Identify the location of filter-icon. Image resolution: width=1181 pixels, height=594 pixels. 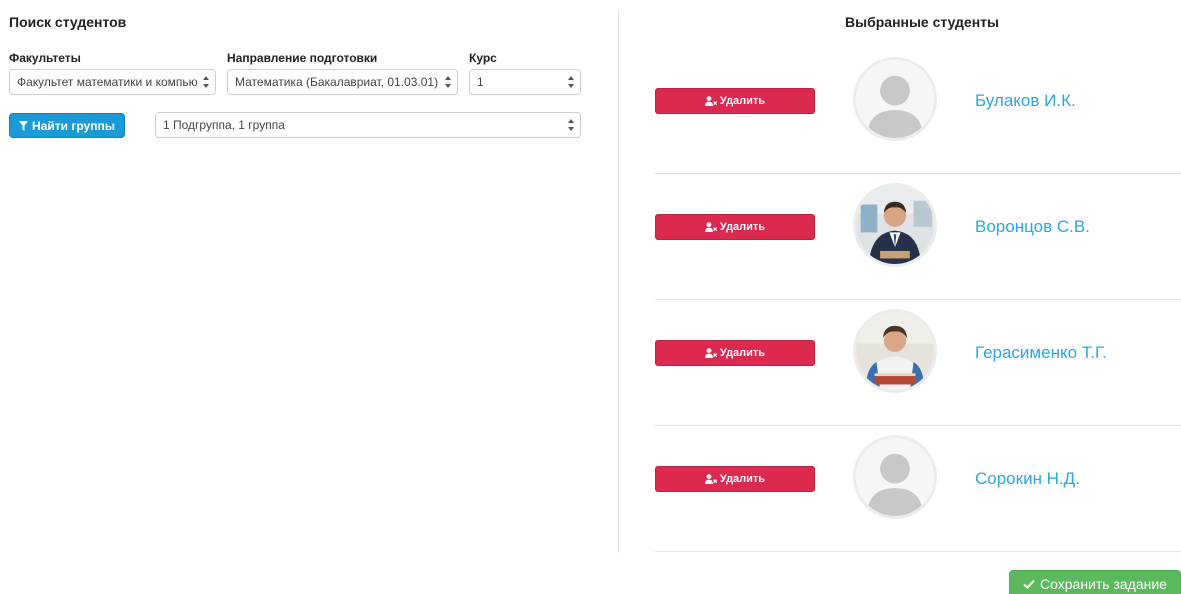
(24, 125).